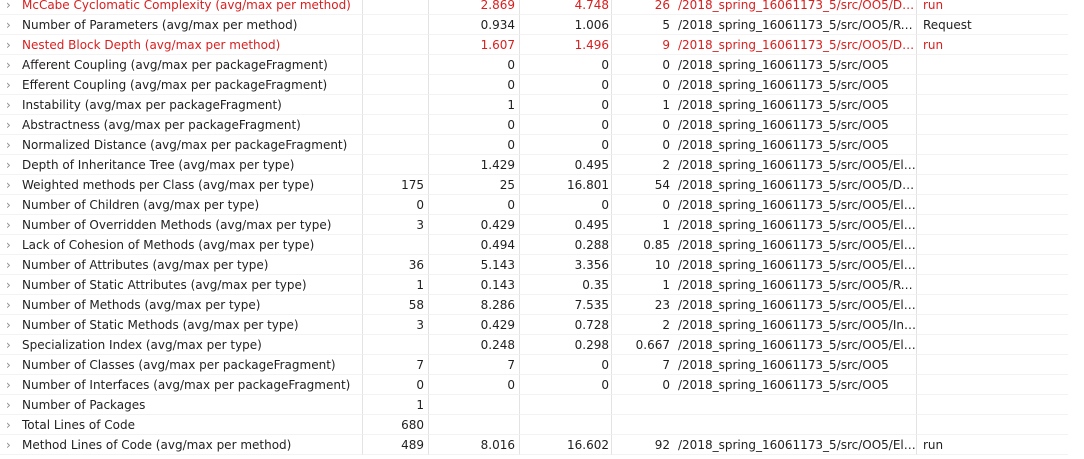 The image size is (1084, 459). What do you see at coordinates (142, 344) in the screenshot?
I see `metric-name: Specialization Index (avg/max per type)` at bounding box center [142, 344].